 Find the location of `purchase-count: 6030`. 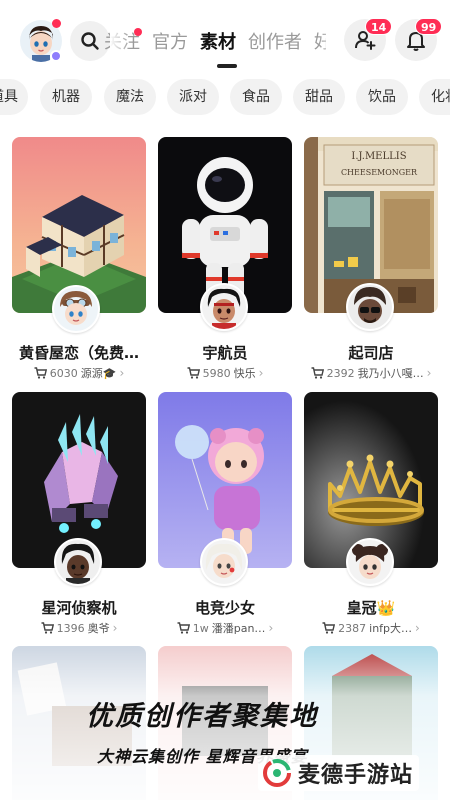

purchase-count: 6030 is located at coordinates (63, 373).